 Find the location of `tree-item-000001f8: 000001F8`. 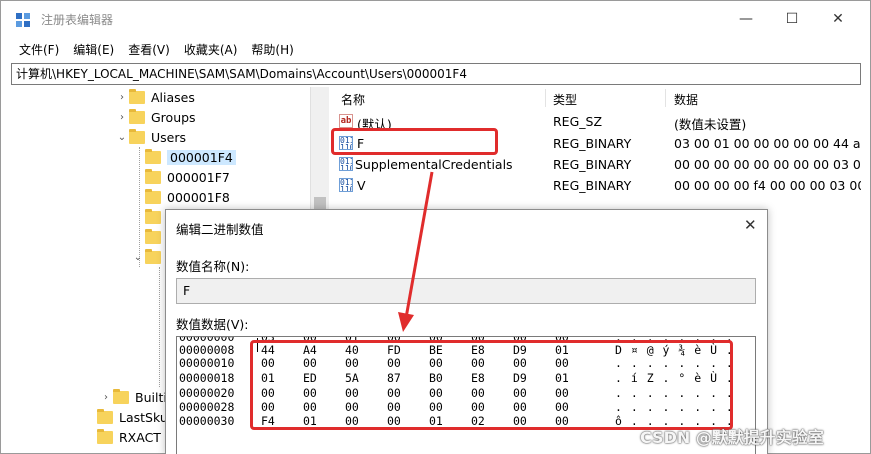

tree-item-000001f8: 000001F8 is located at coordinates (180, 197).